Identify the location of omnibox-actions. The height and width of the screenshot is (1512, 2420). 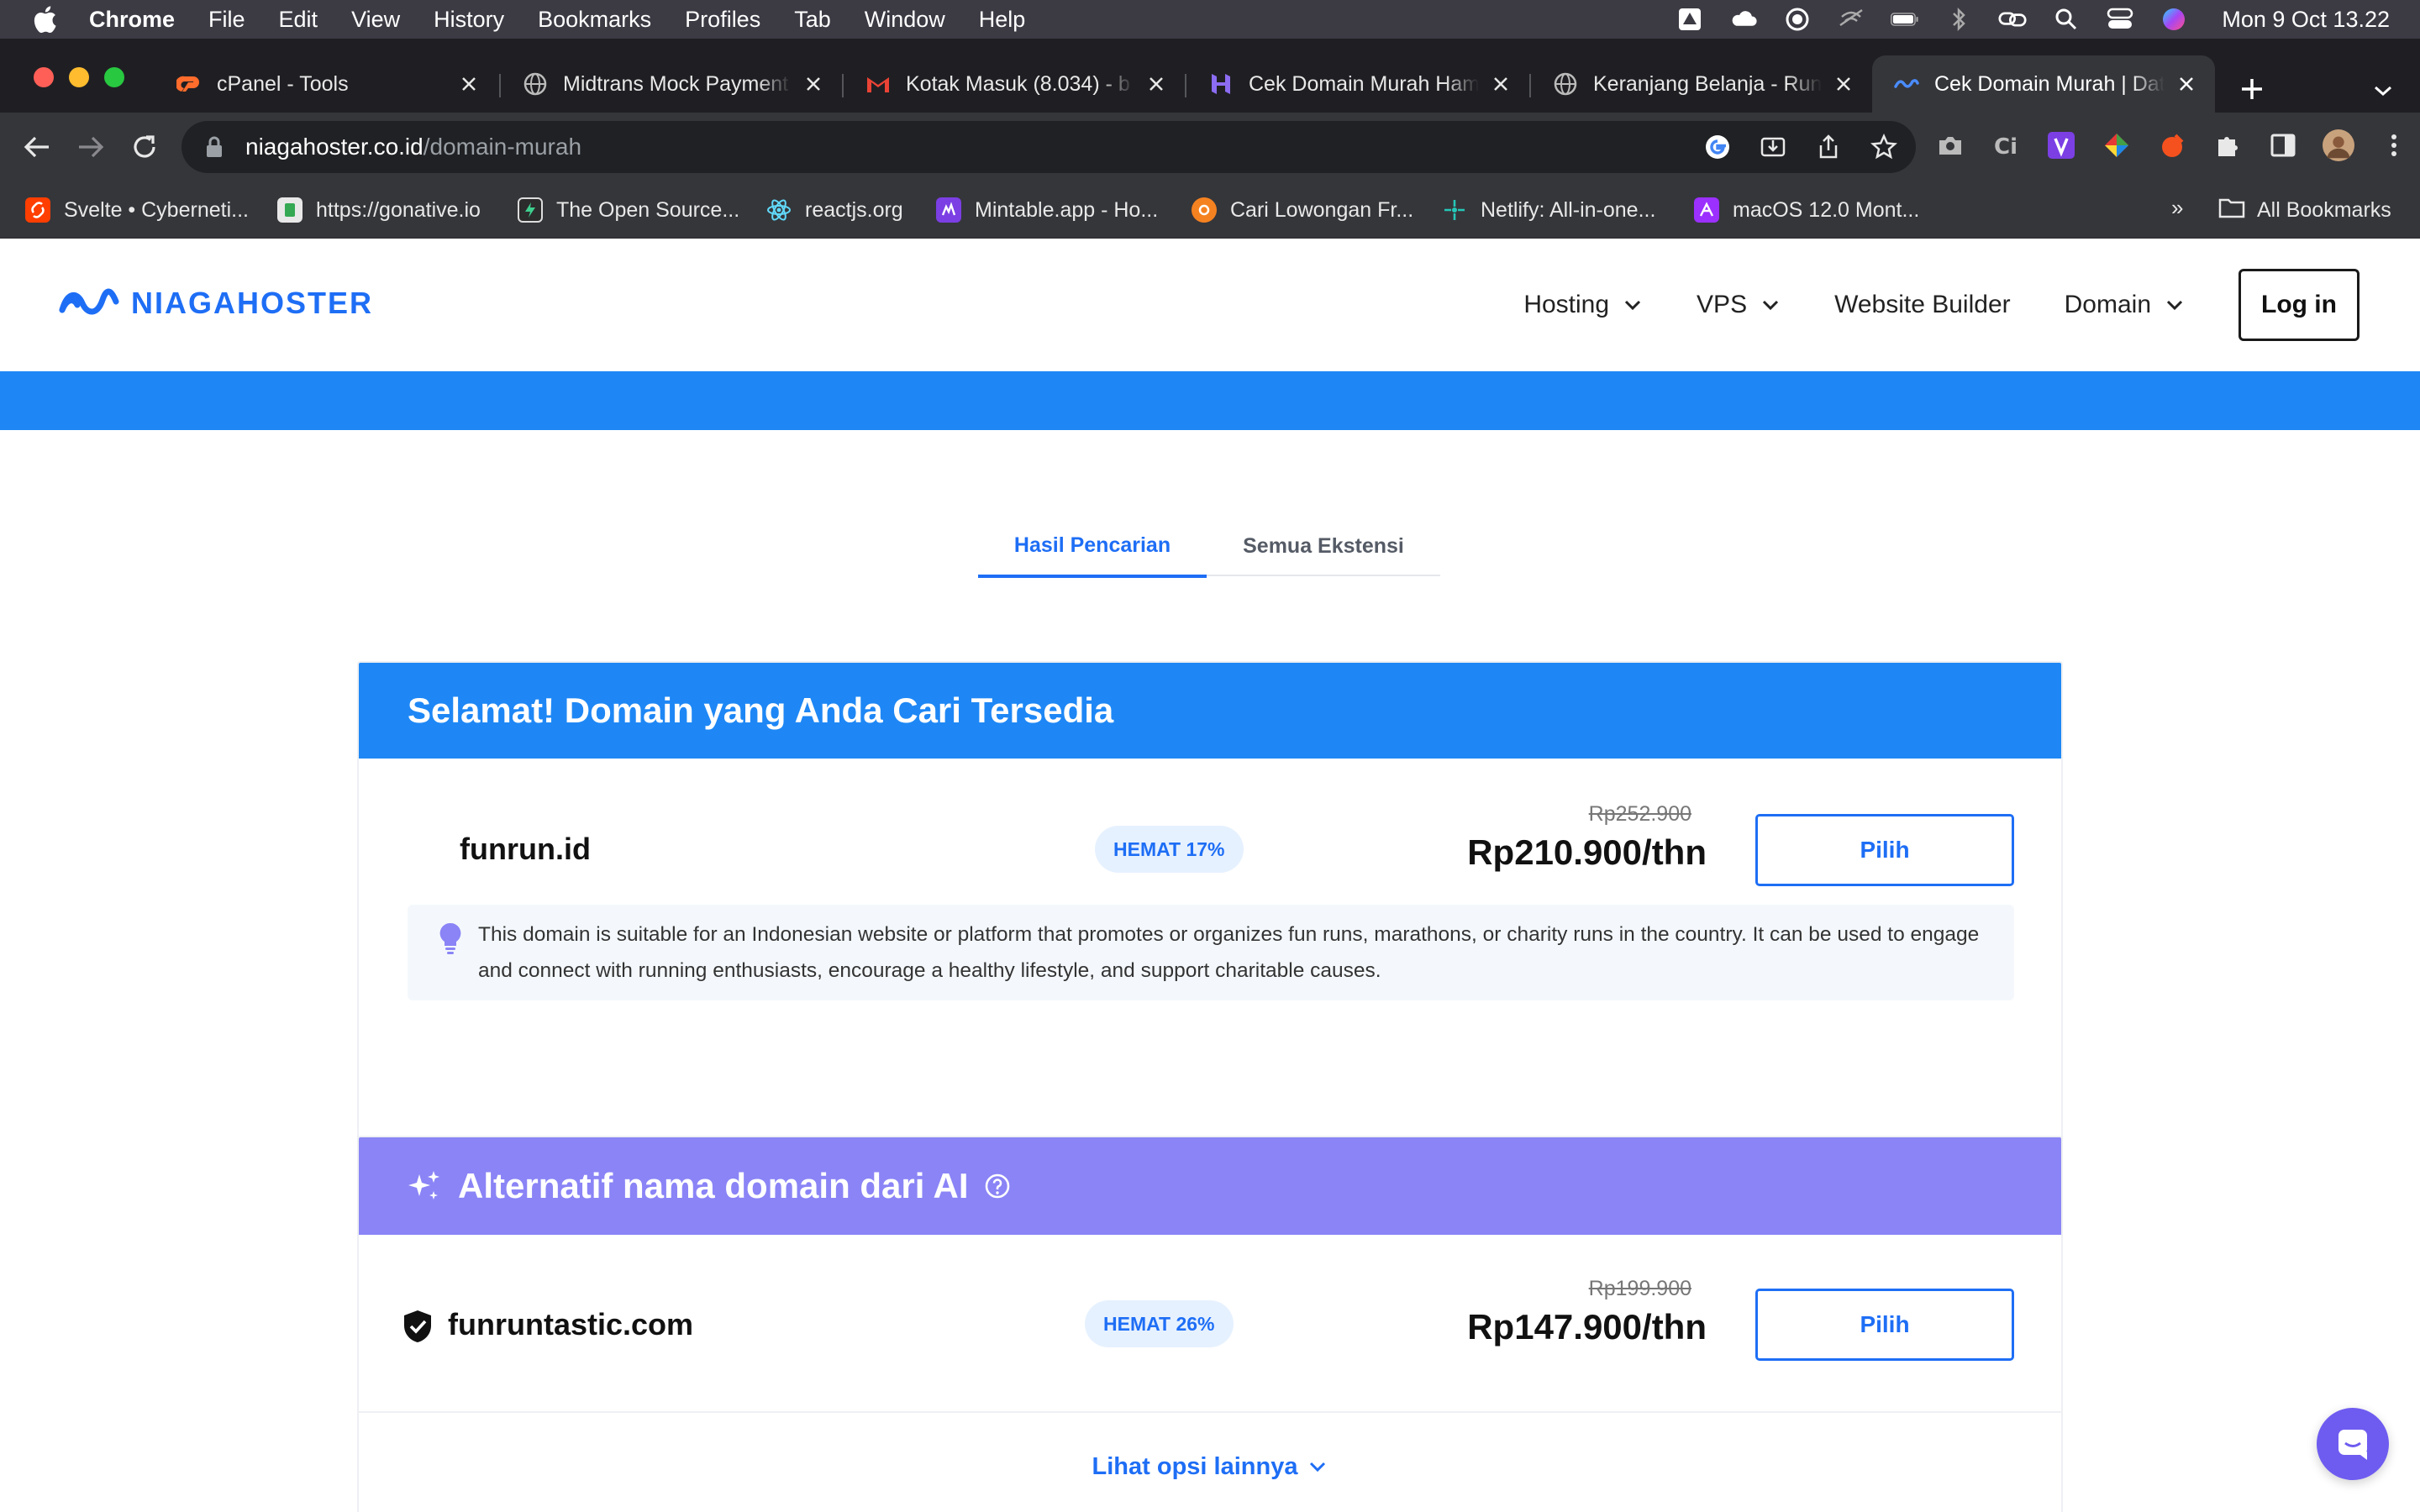
(1801, 147).